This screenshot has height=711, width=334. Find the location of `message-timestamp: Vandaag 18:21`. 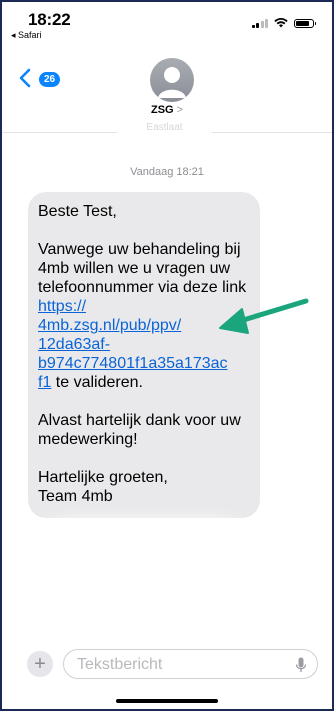

message-timestamp: Vandaag 18:21 is located at coordinates (167, 172).